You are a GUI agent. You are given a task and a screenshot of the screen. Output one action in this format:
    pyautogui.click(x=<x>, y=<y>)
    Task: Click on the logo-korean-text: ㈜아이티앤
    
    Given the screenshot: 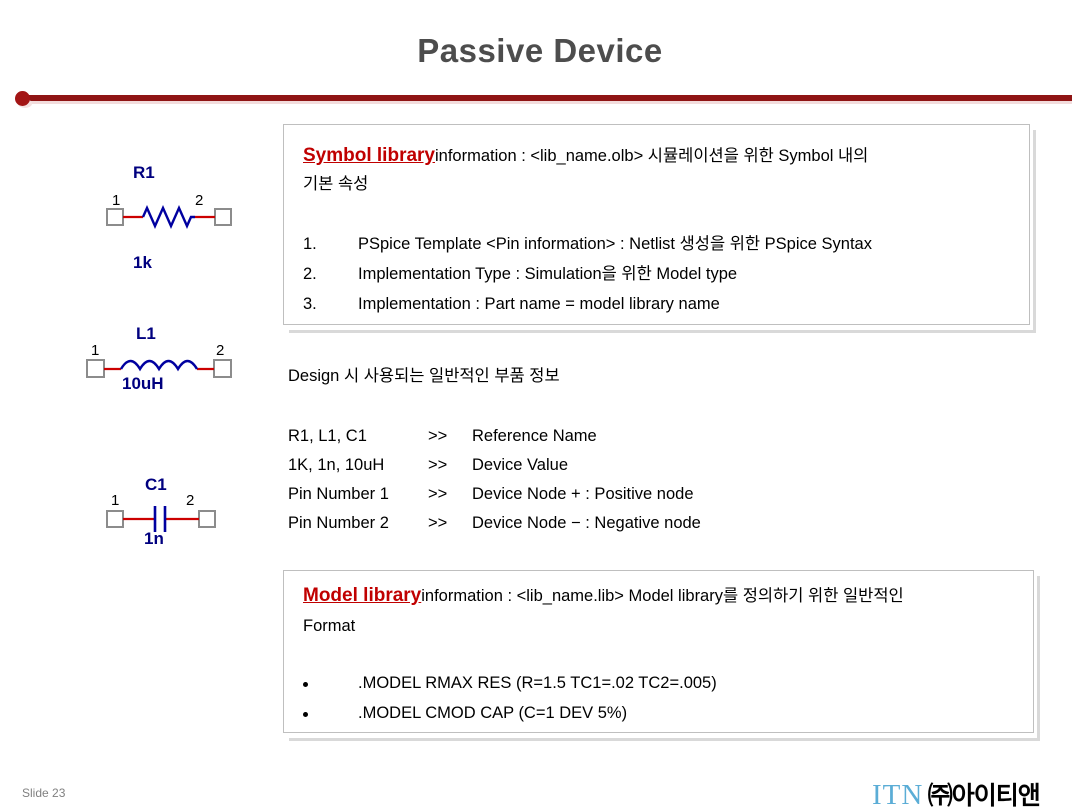 What is the action you would take?
    pyautogui.click(x=984, y=796)
    